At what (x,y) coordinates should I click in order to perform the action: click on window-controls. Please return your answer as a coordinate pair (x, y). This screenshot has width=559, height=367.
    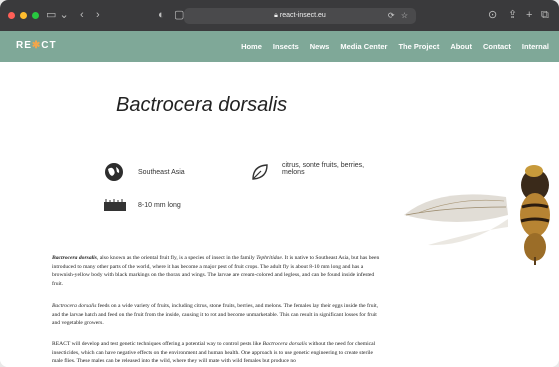
    Looking at the image, I should click on (23, 15).